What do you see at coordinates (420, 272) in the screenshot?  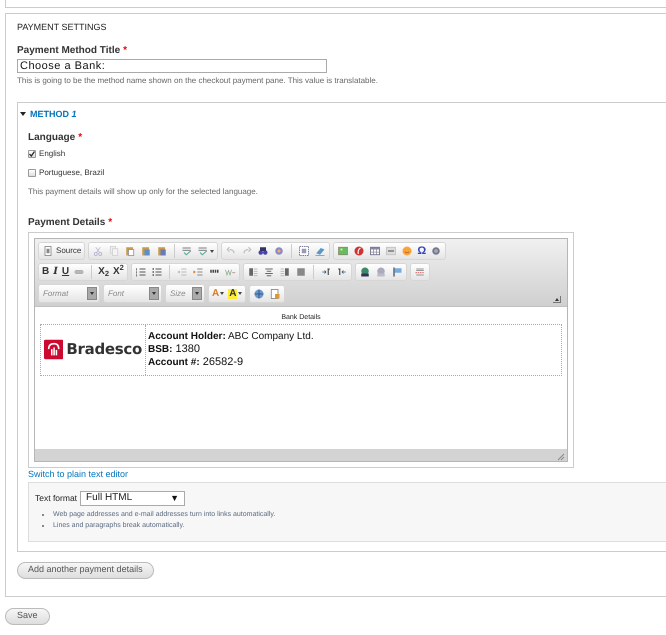 I see `page-break-icon` at bounding box center [420, 272].